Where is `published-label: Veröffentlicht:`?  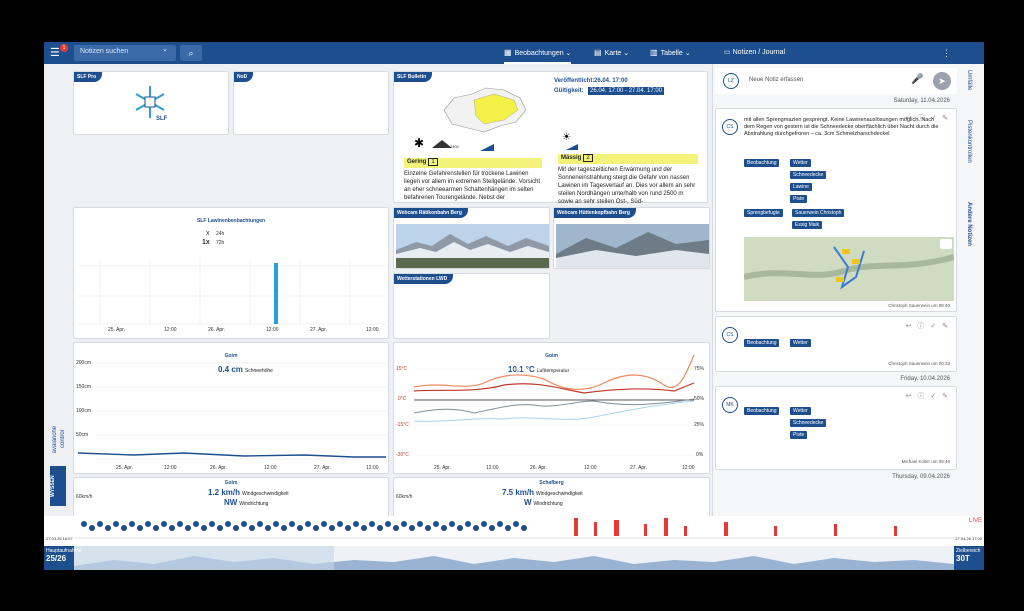 published-label: Veröffentlicht: is located at coordinates (574, 81).